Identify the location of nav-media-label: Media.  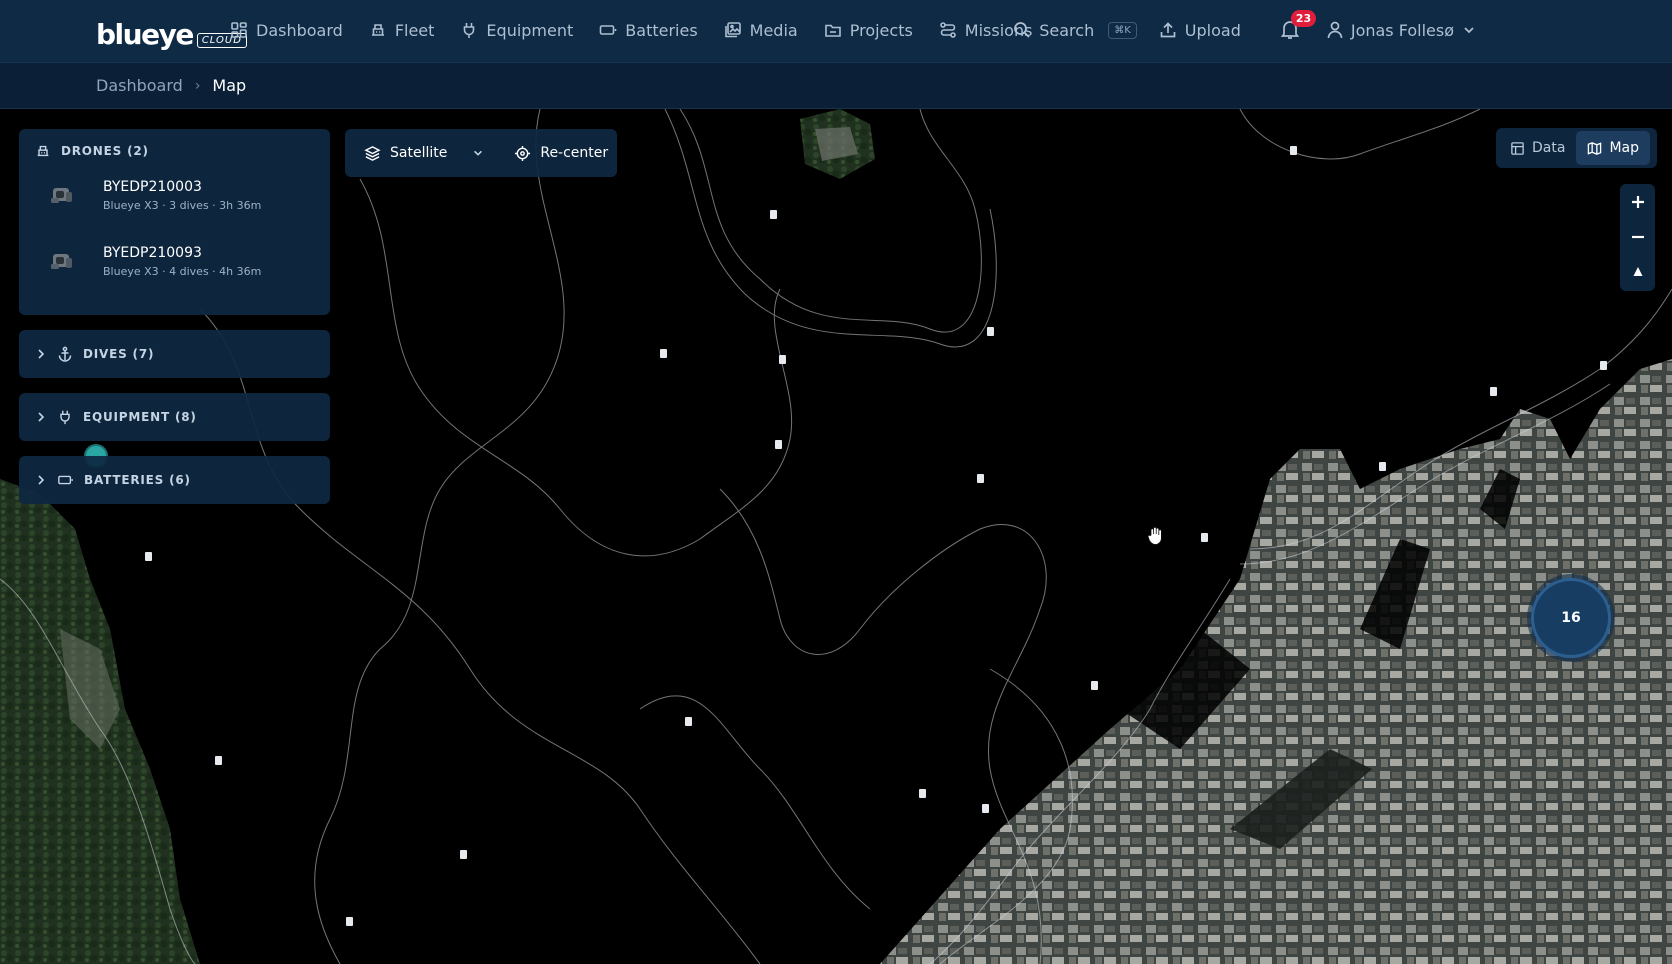
(773, 30).